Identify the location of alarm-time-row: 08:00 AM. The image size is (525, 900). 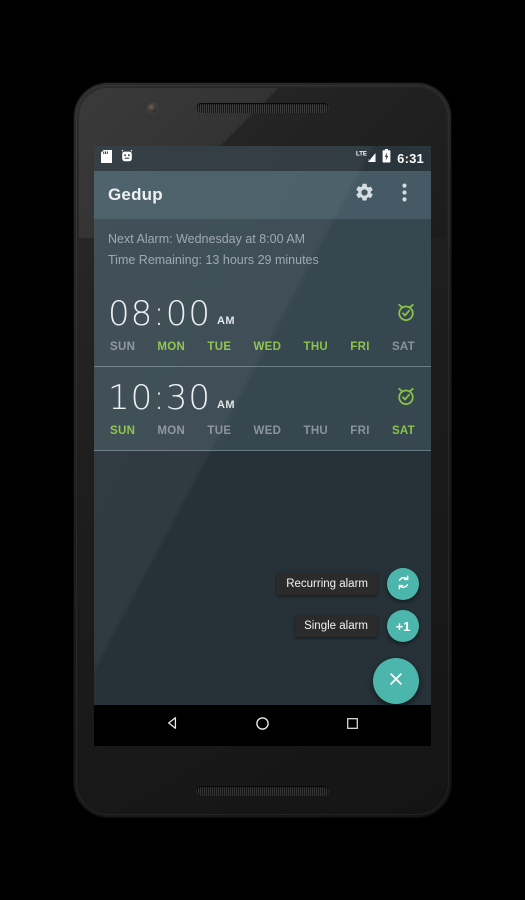
(262, 312).